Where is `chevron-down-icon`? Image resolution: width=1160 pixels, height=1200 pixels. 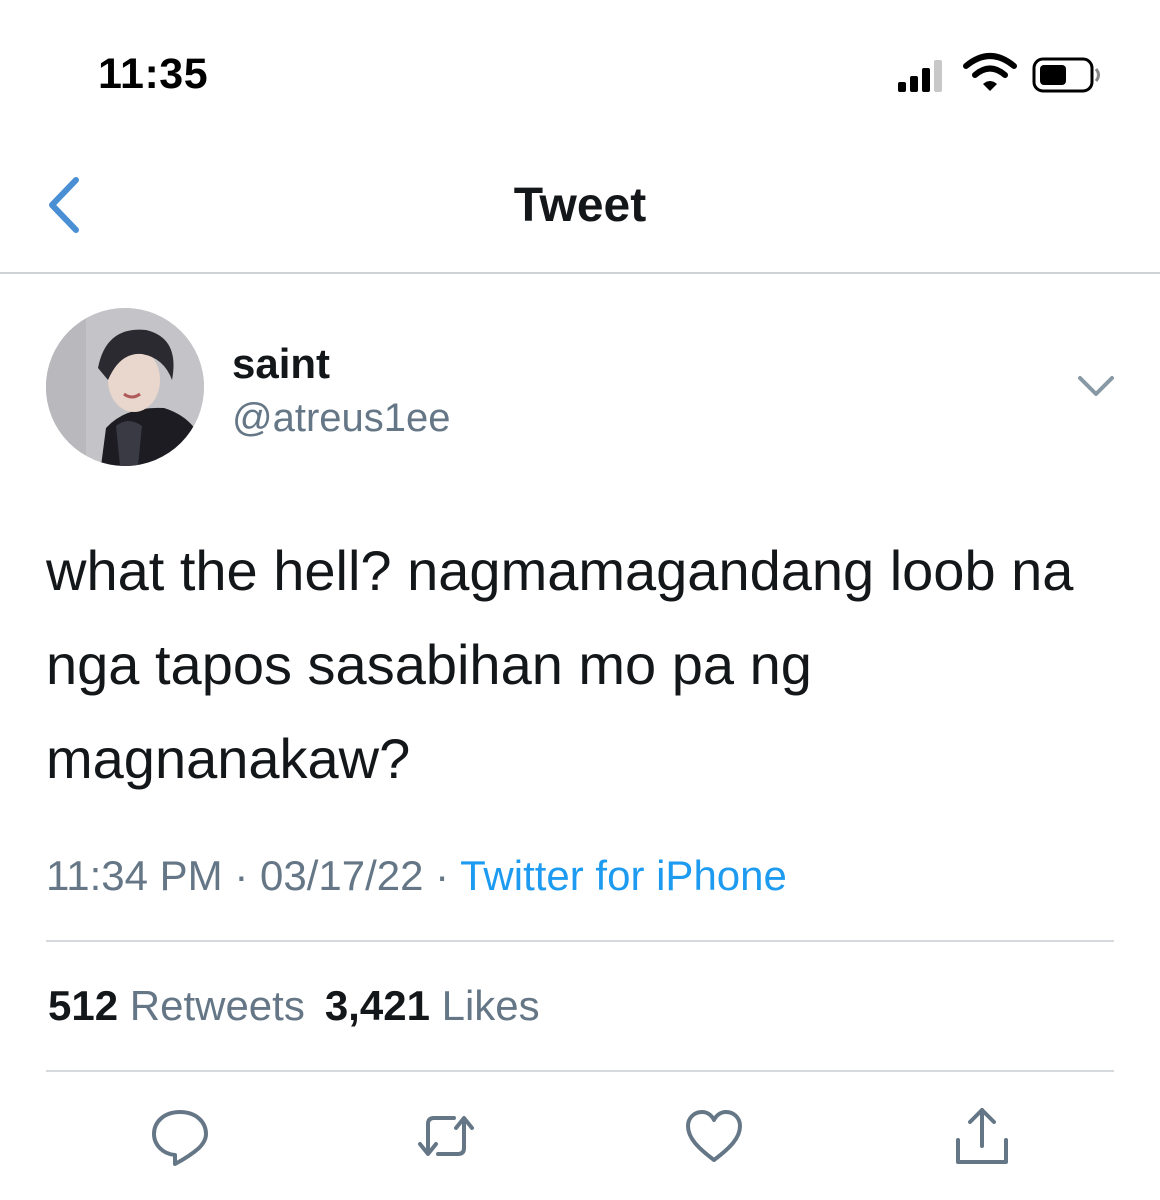 chevron-down-icon is located at coordinates (1096, 388).